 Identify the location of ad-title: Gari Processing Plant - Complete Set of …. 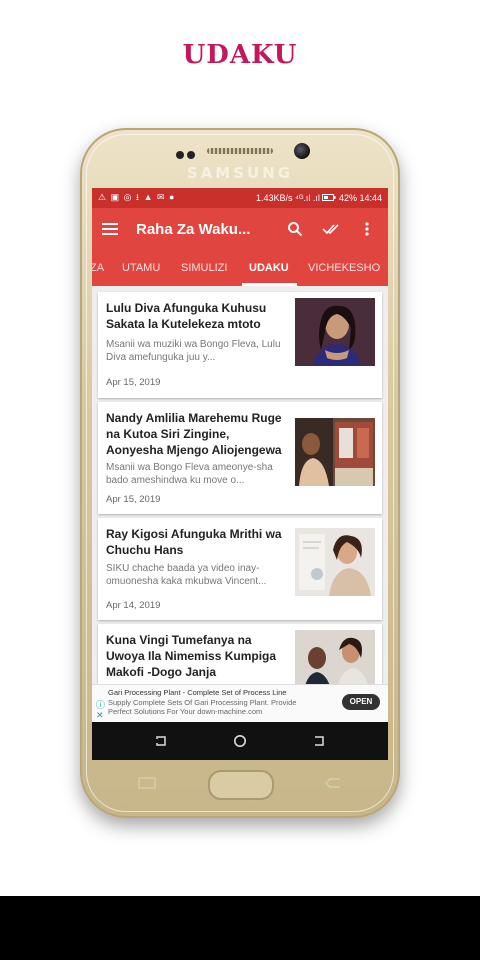
(197, 692).